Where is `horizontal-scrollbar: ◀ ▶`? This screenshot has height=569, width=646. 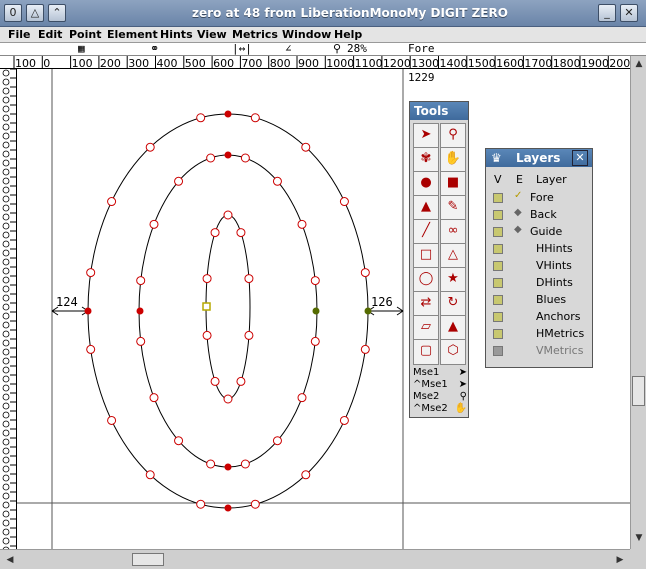 horizontal-scrollbar: ◀ ▶ is located at coordinates (315, 559).